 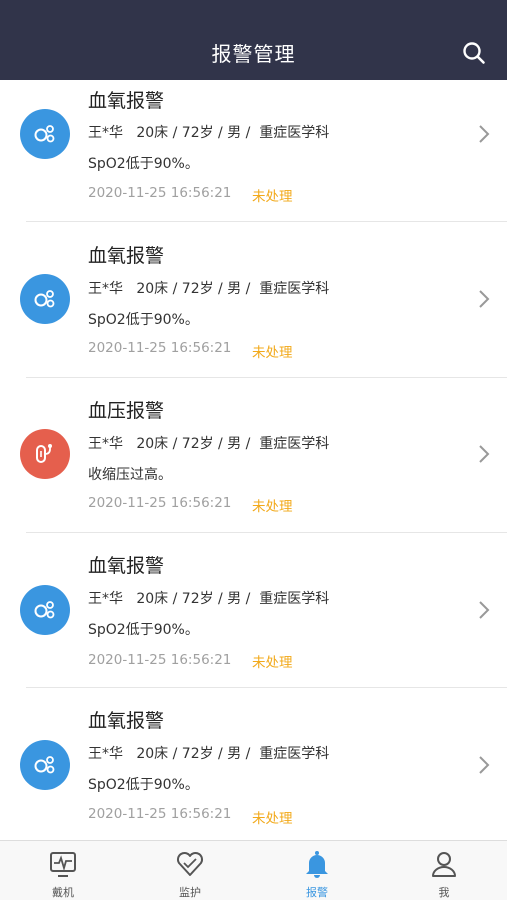 I want to click on search-button, so click(x=474, y=53).